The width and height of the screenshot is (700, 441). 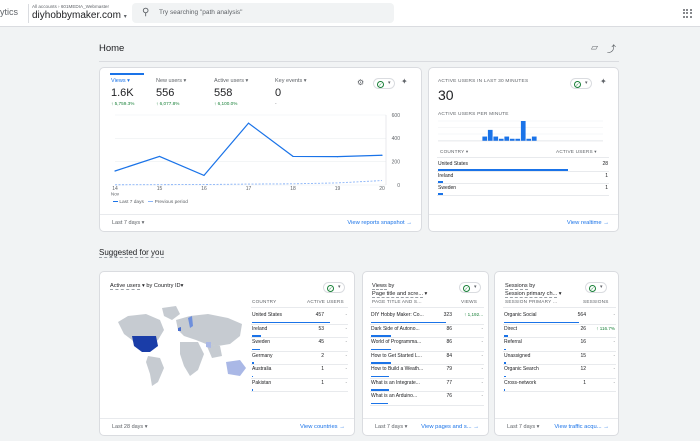 I want to click on map-australia, so click(x=236, y=368).